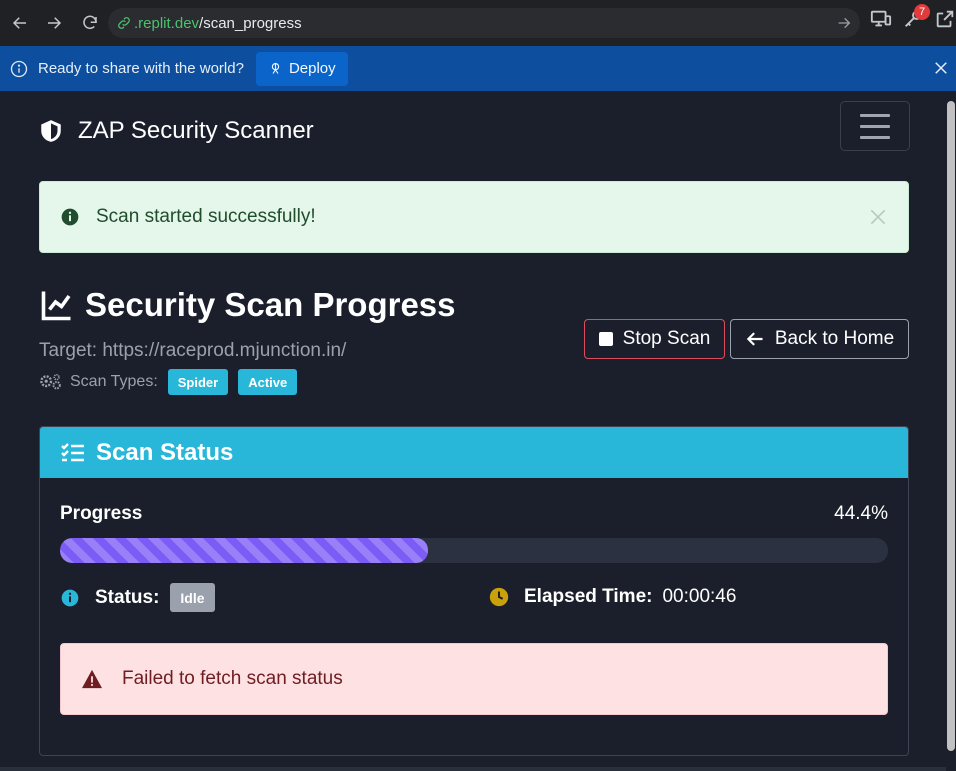  Describe the element at coordinates (922, 12) in the screenshot. I see `notification-count-badge: 7` at that location.